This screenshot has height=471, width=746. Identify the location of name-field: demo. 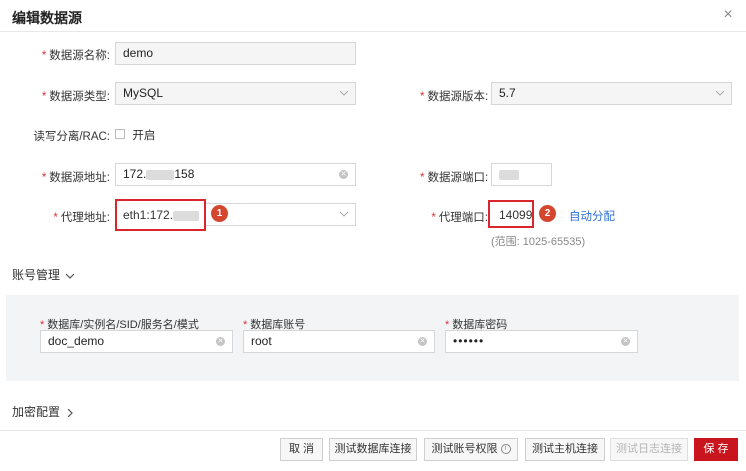
(235, 53).